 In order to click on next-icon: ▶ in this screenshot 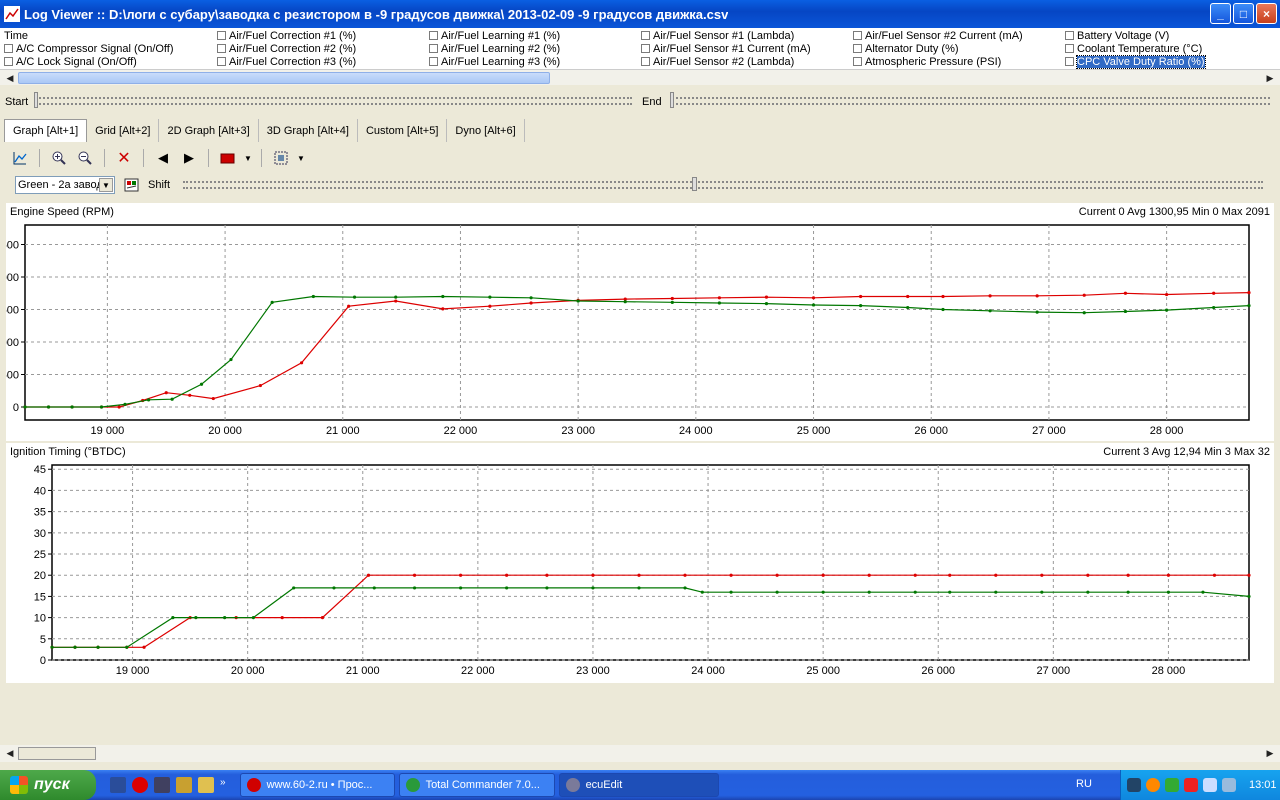, I will do `click(189, 158)`.